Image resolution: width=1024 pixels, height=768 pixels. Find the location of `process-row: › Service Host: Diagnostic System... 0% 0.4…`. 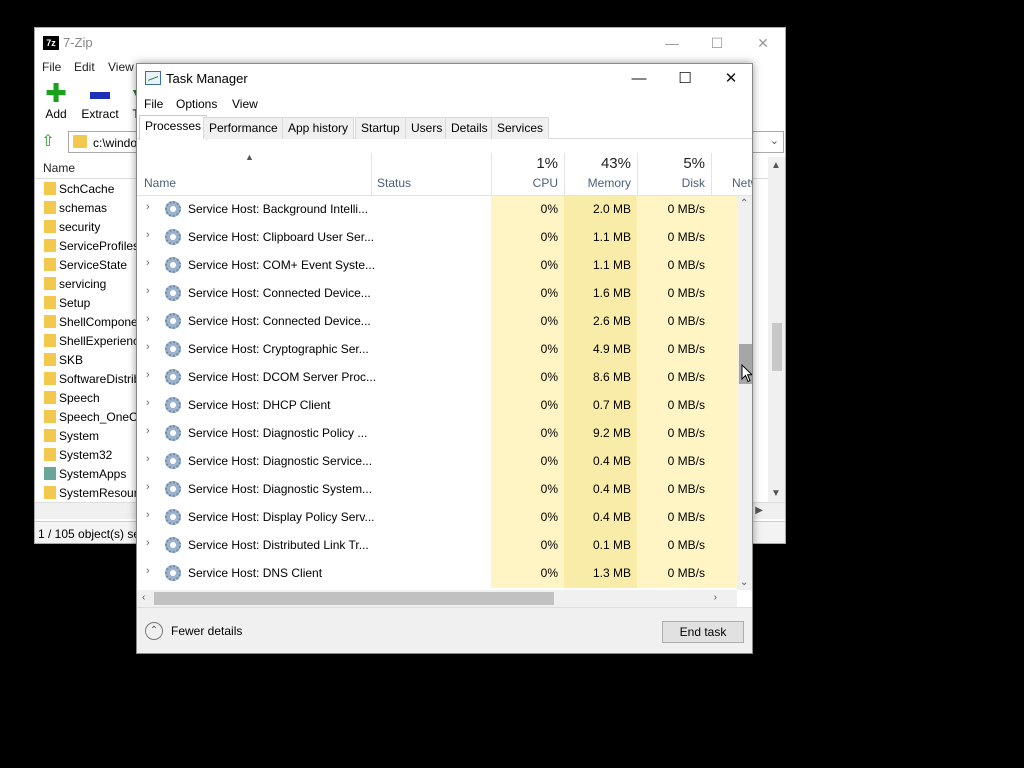

process-row: › Service Host: Diagnostic System... 0% 0.4… is located at coordinates (437, 490).